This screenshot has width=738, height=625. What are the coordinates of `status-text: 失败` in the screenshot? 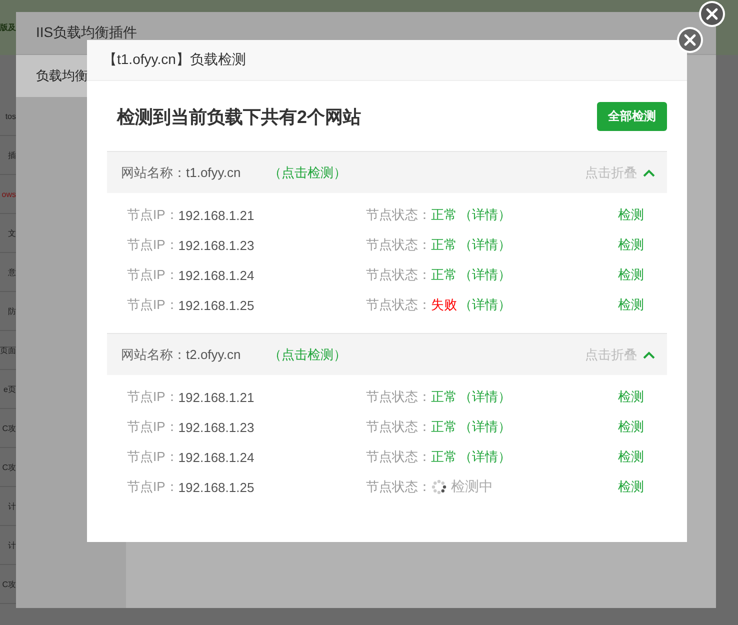 It's located at (444, 305).